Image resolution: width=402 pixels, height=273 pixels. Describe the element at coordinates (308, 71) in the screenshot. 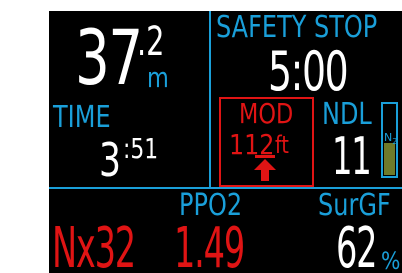

I see `safety-stop-timer: 5:00` at that location.